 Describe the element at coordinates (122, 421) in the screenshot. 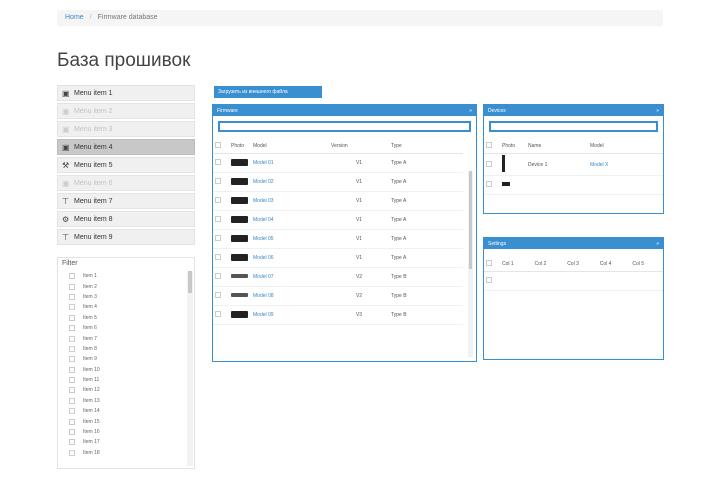

I see `list-item: Item 15` at that location.